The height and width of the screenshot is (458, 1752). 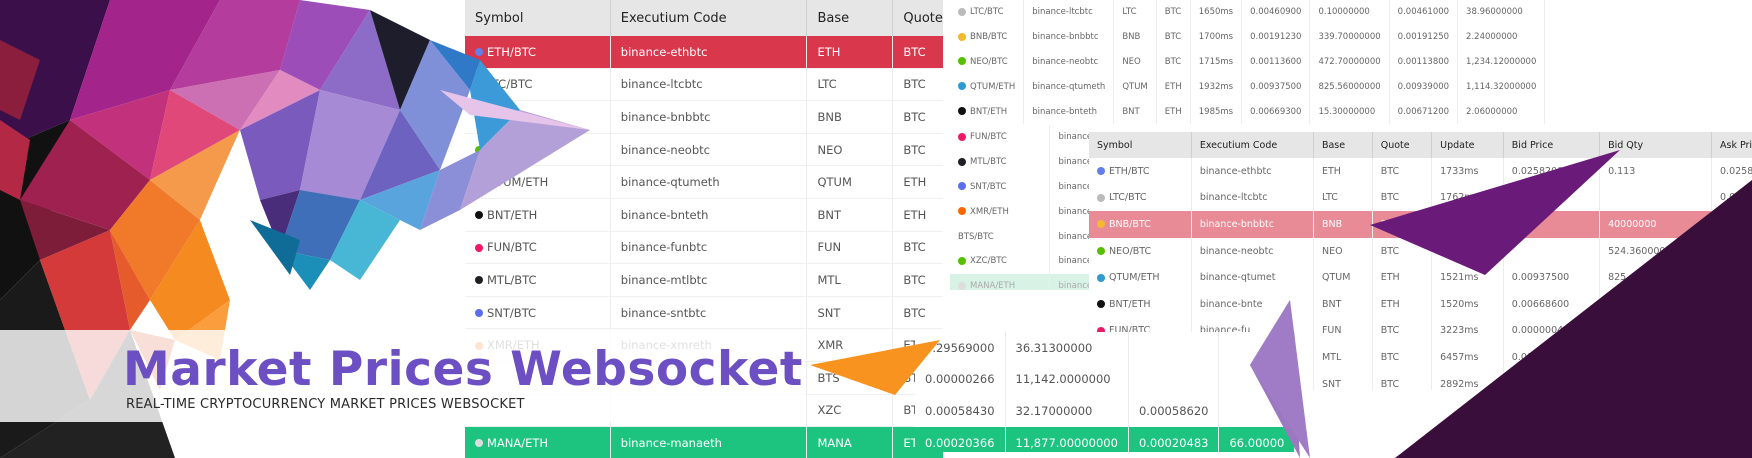 What do you see at coordinates (1467, 251) in the screenshot?
I see `update-cell: 162` at bounding box center [1467, 251].